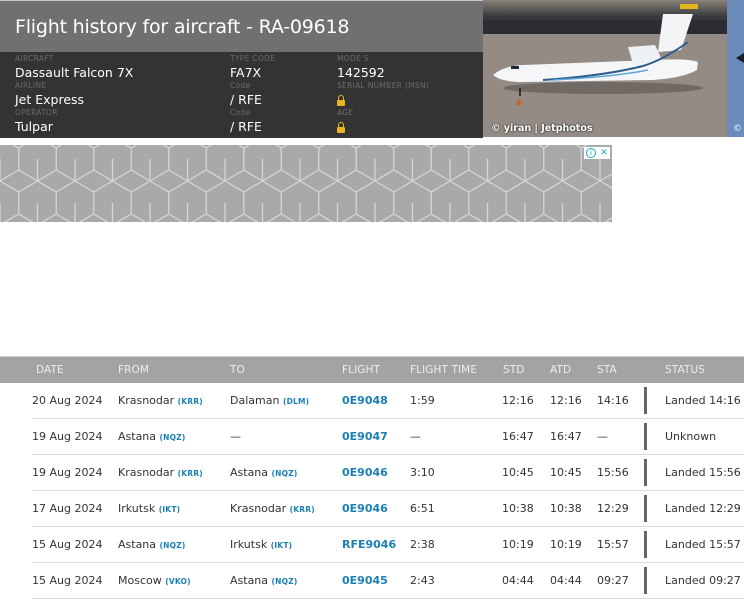  I want to click on cell-status: Unknown, so click(691, 436).